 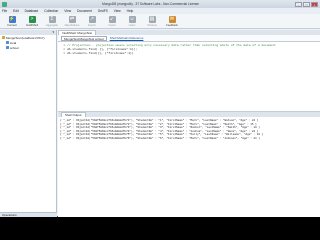 I want to click on export-icon: ↗, so click(x=92, y=19).